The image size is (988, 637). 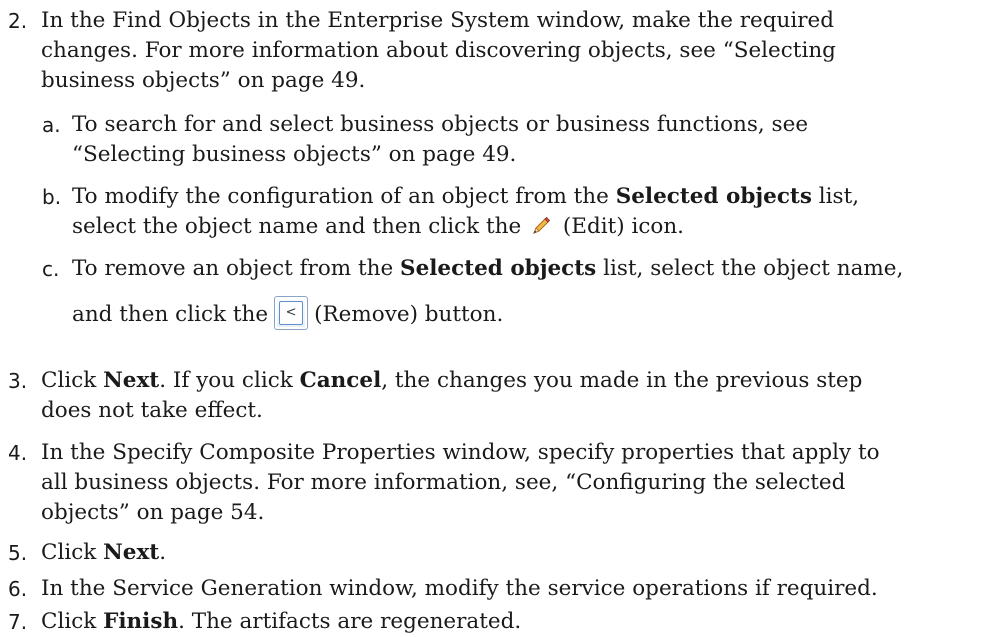 What do you see at coordinates (522, 313) in the screenshot?
I see `substep-line: and then click the < (Remove) button.` at bounding box center [522, 313].